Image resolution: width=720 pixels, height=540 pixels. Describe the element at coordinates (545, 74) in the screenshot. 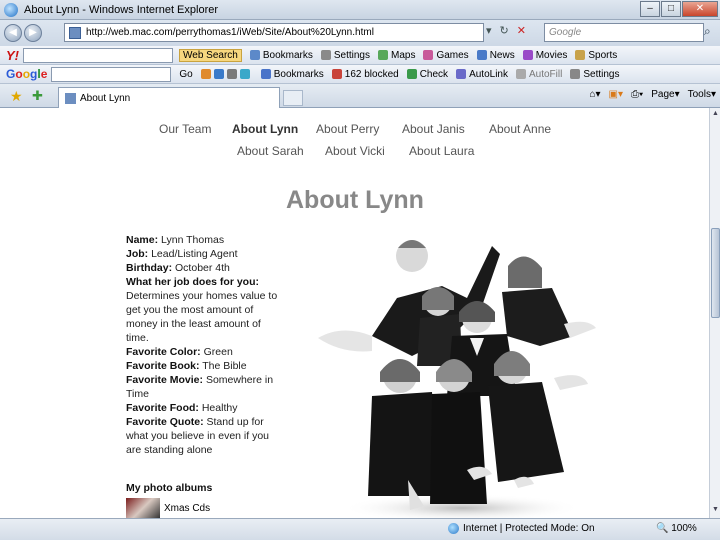

I see `autofill-label: AutoFill` at that location.